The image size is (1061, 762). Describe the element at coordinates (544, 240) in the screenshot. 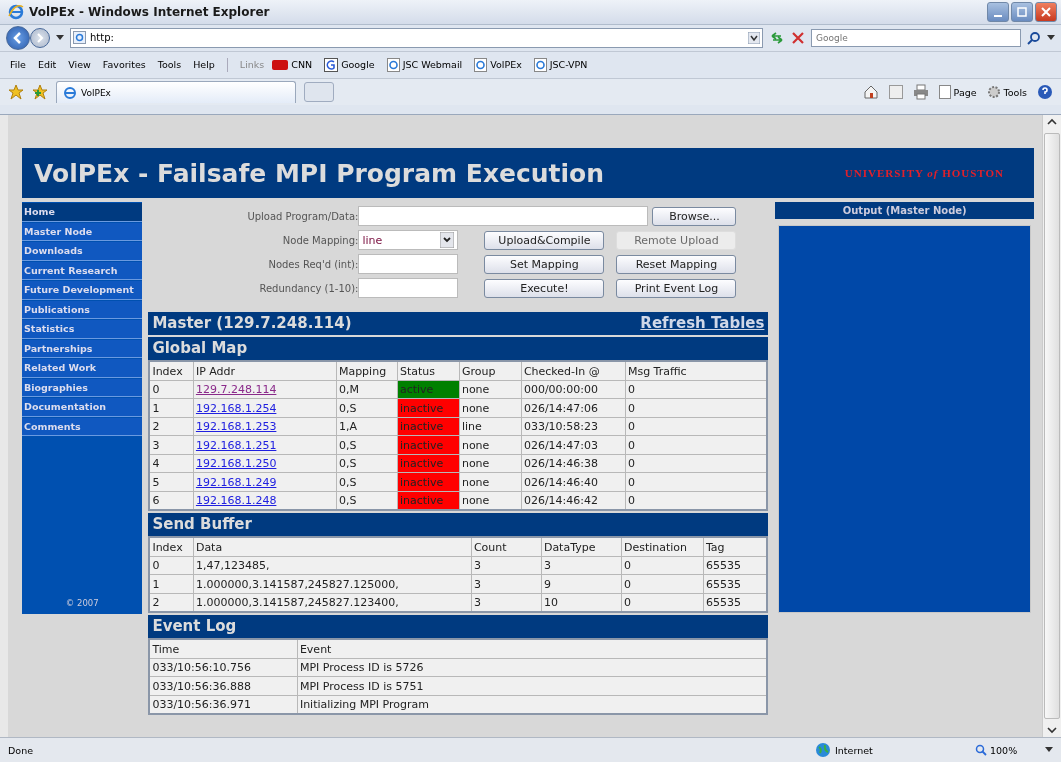

I see `action-button: Upload&Compile` at that location.